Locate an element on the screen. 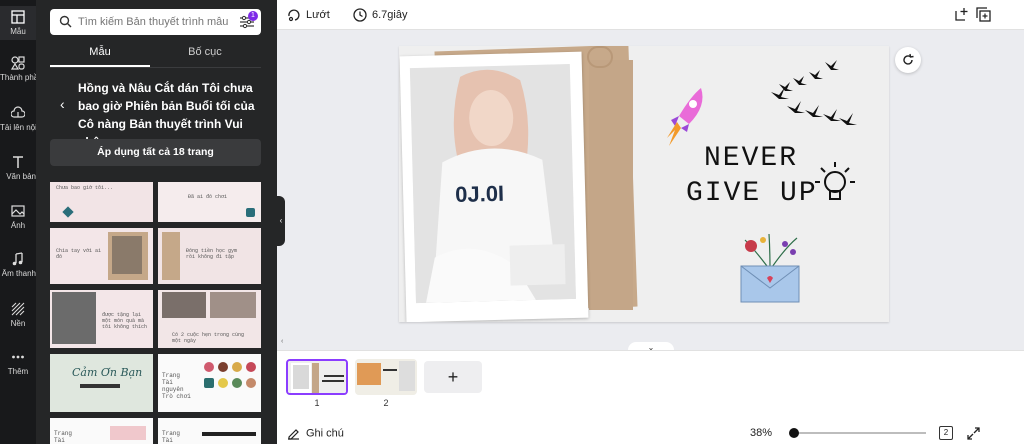  back-chevron-icon: ‹ is located at coordinates (65, 104).